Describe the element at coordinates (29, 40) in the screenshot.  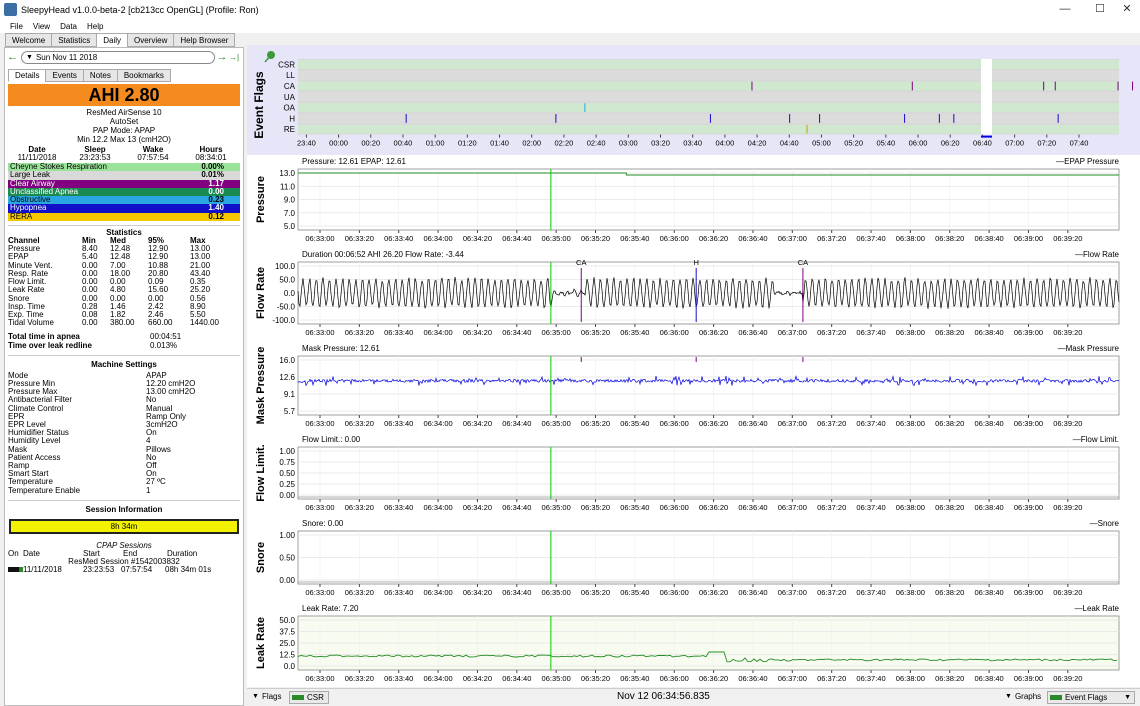
I see `tab-welcome: Welcome` at that location.